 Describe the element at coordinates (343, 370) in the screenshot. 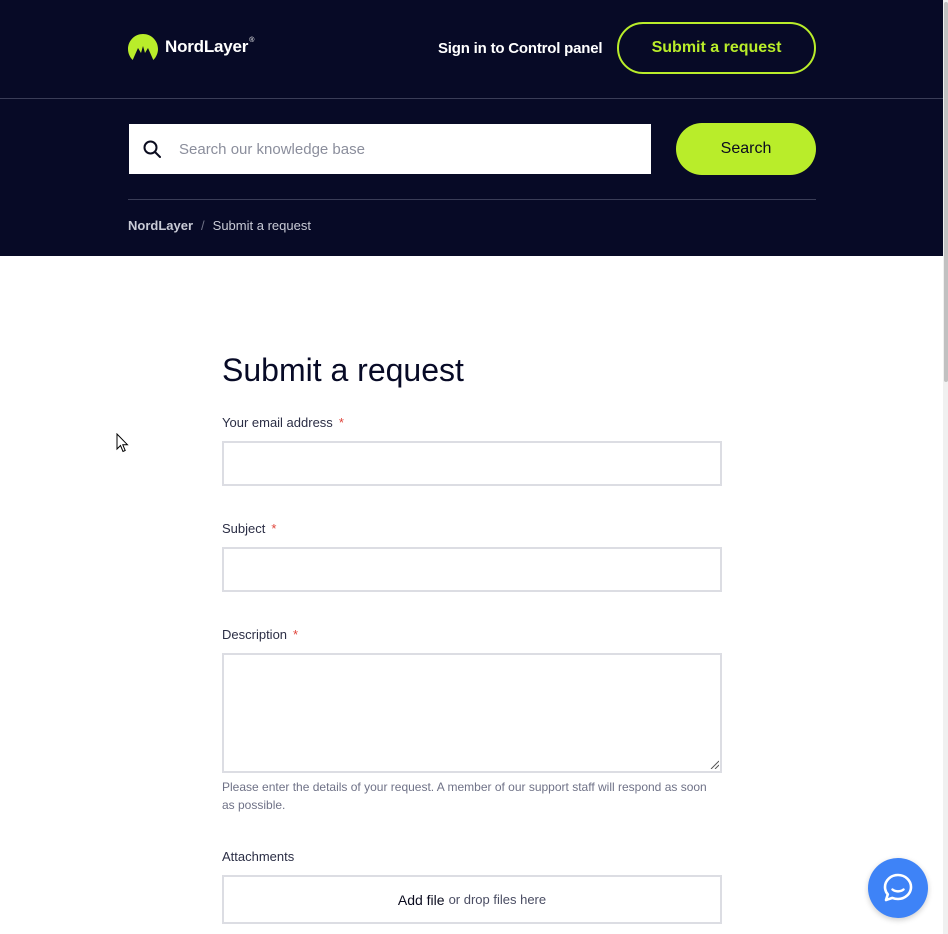

I see `page-title: Submit a request` at that location.